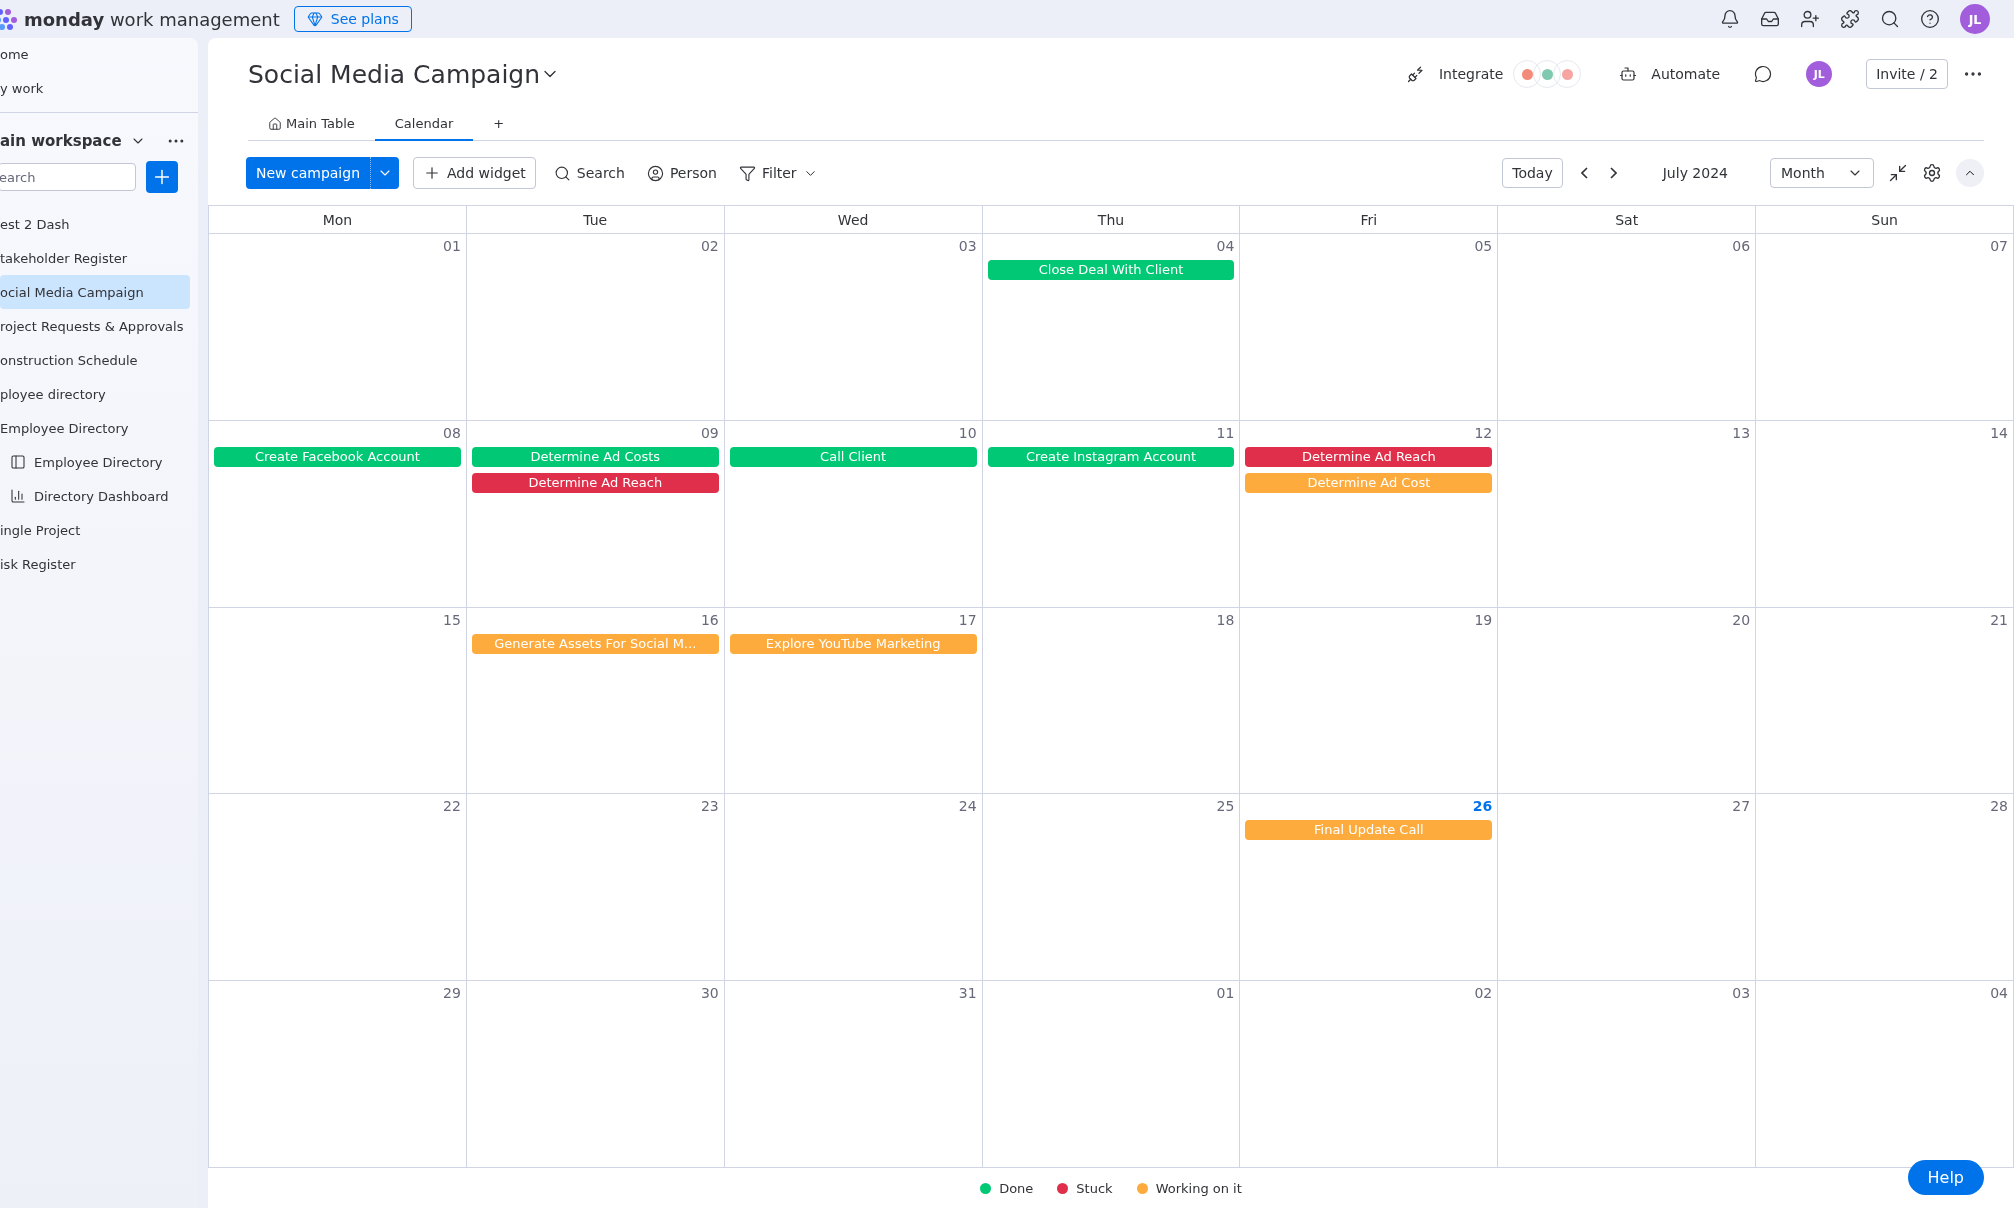 The height and width of the screenshot is (1208, 2014). Describe the element at coordinates (1999, 246) in the screenshot. I see `day-number: 07` at that location.